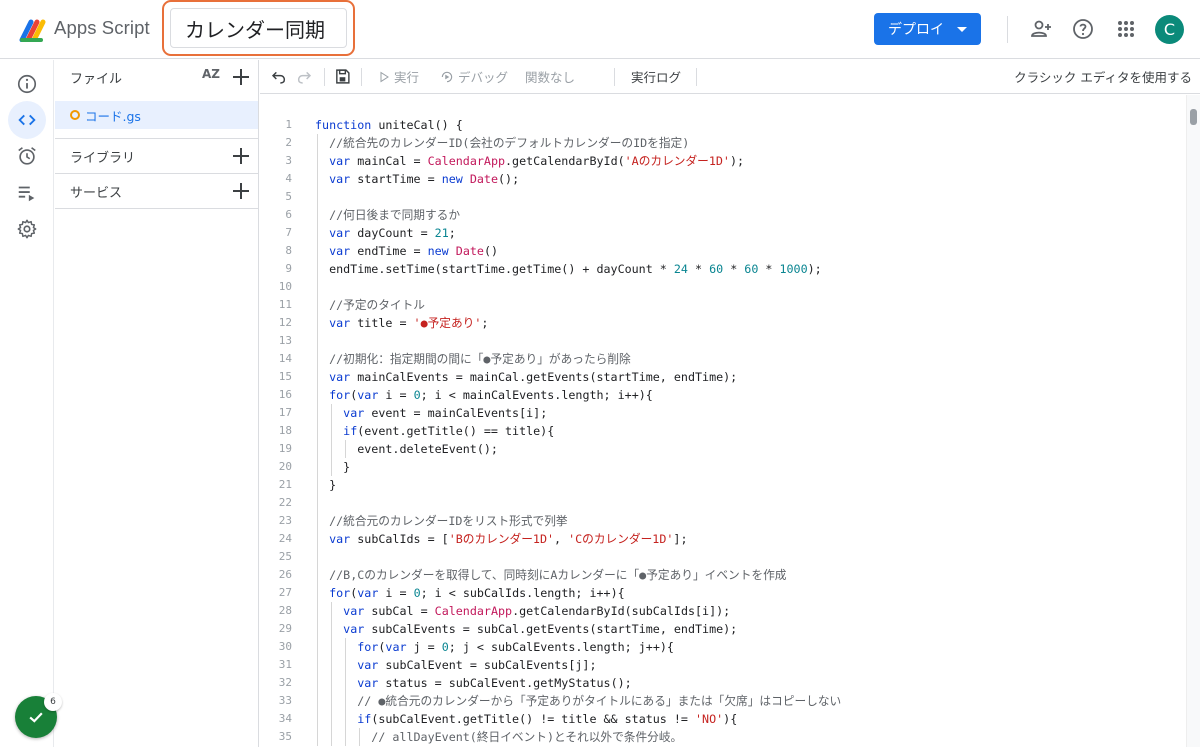 Image resolution: width=1200 pixels, height=747 pixels. I want to click on file-item: コード.gs, so click(156, 115).